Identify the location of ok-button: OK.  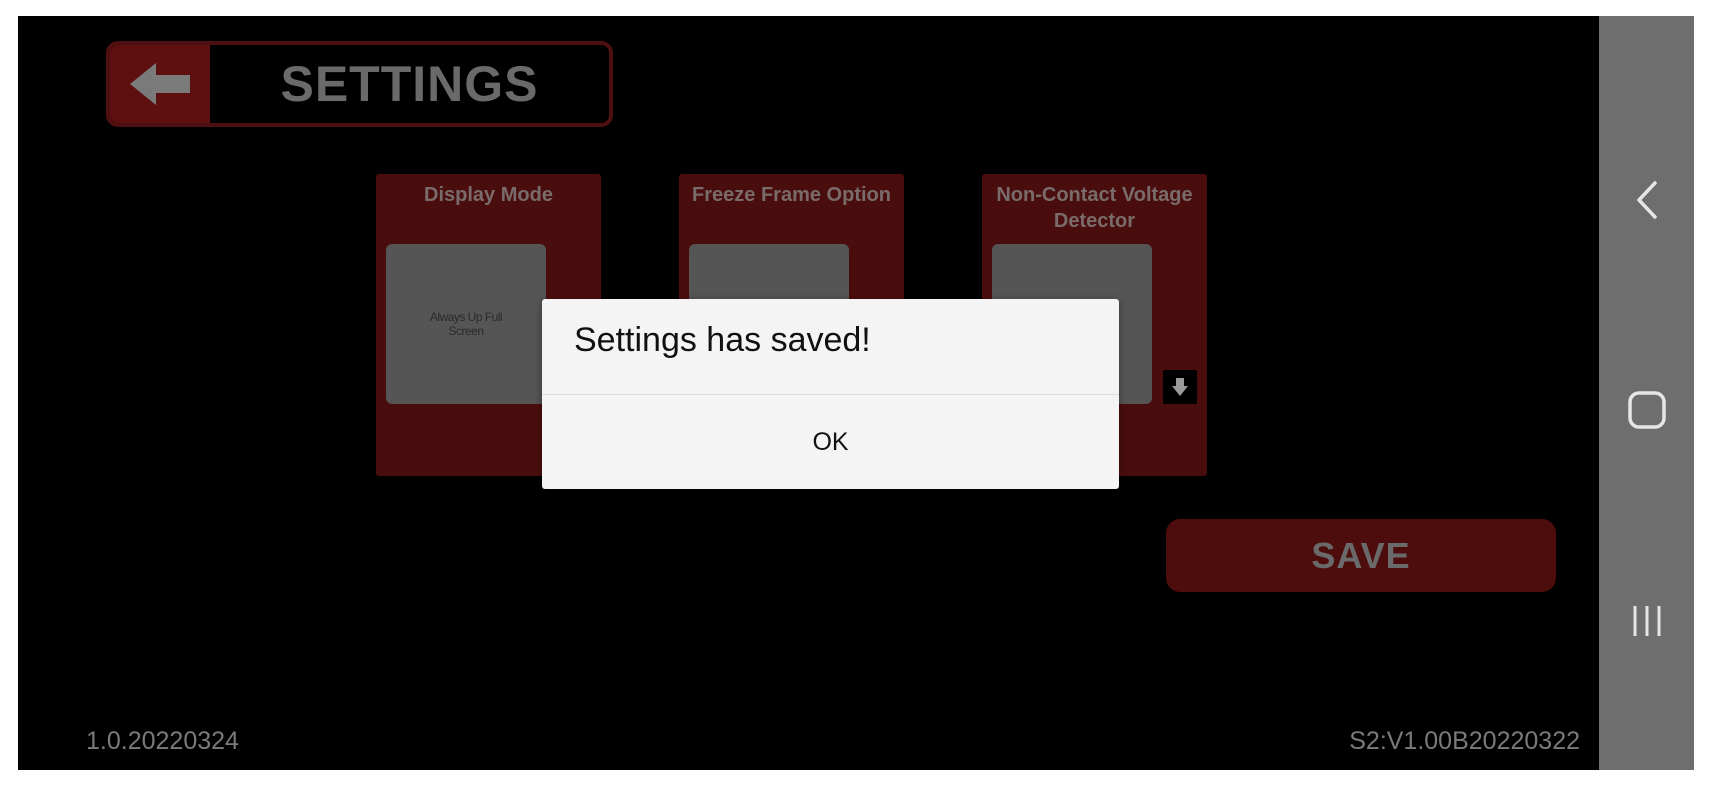
(830, 442).